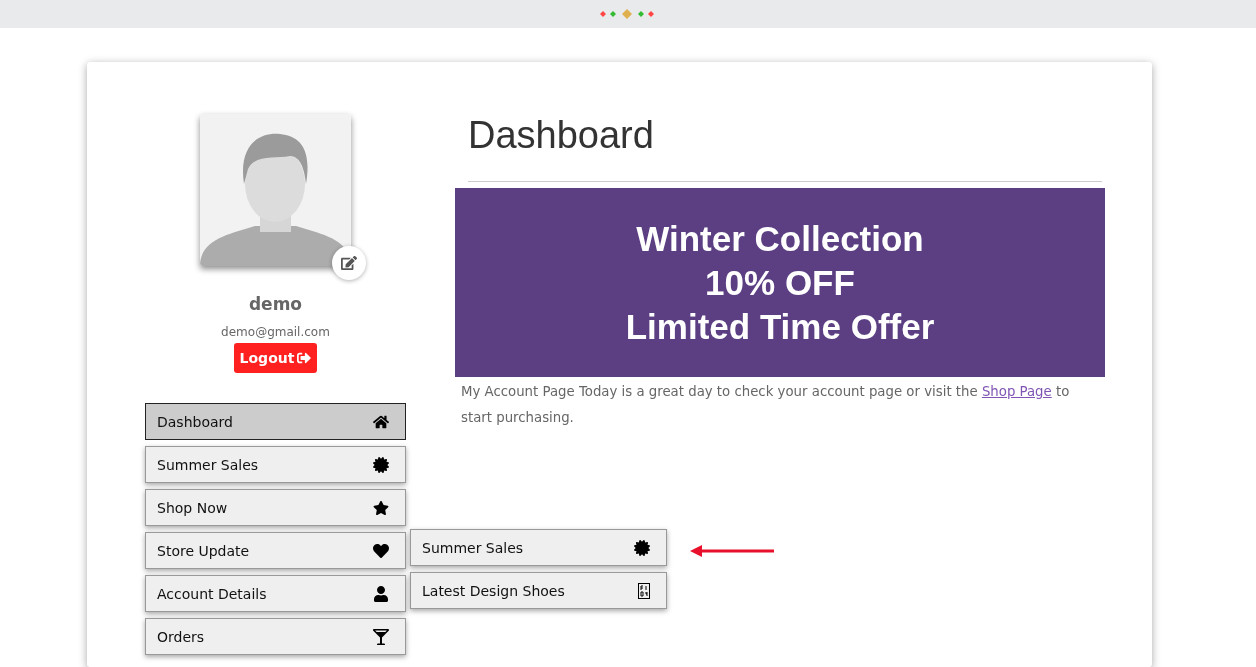 This screenshot has height=667, width=1256. I want to click on submenu-item: Latest Design Shoes, so click(538, 590).